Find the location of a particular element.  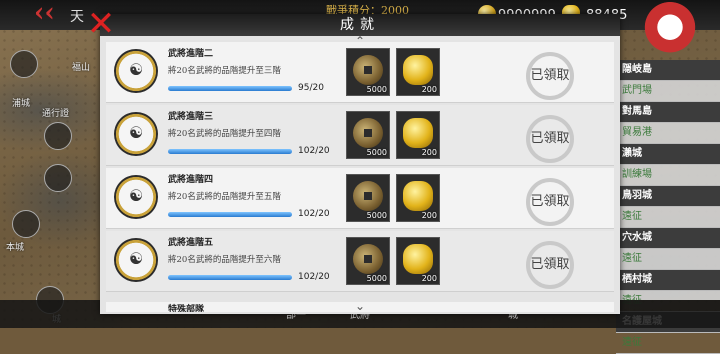

city-list-item: 鳥羽城 is located at coordinates (668, 196).